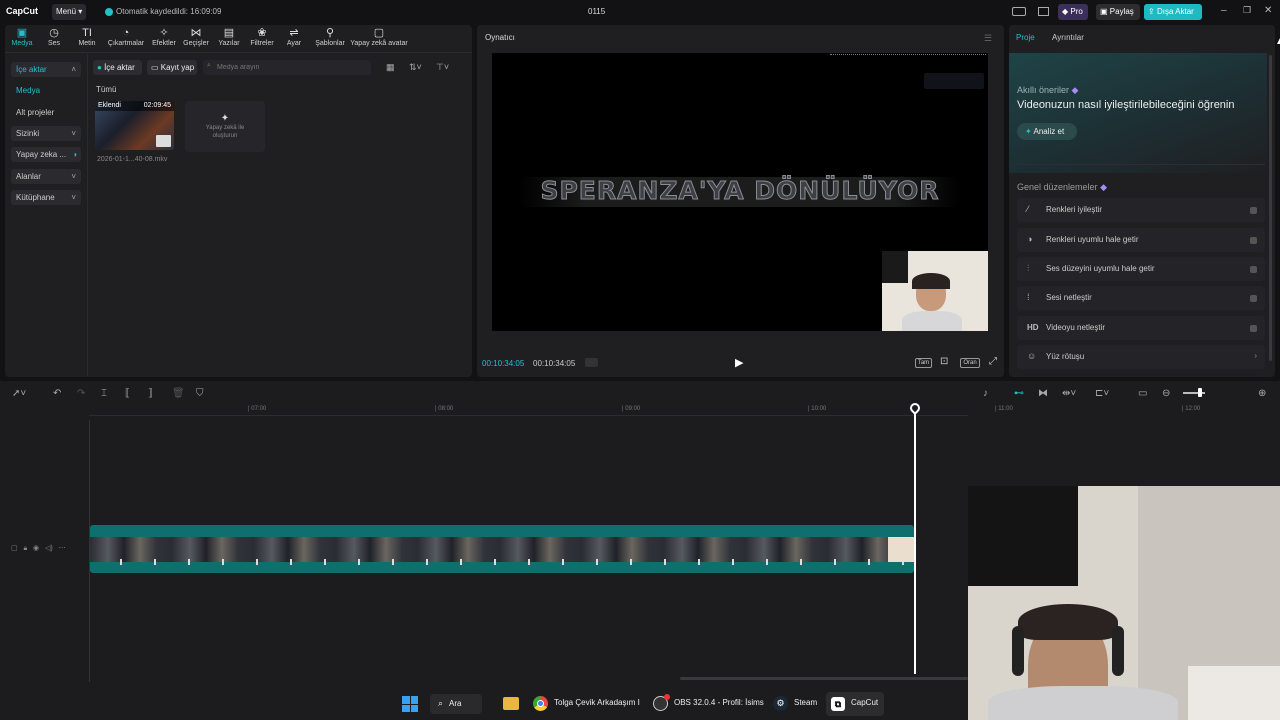 Image resolution: width=1280 pixels, height=720 pixels. I want to click on close-icon: ✕, so click(1268, 10).